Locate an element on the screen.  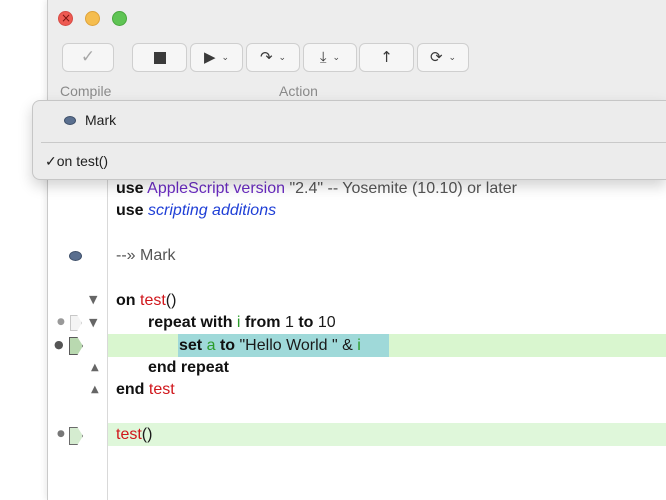
loop-button: ⟳ ⌄ is located at coordinates (443, 57).